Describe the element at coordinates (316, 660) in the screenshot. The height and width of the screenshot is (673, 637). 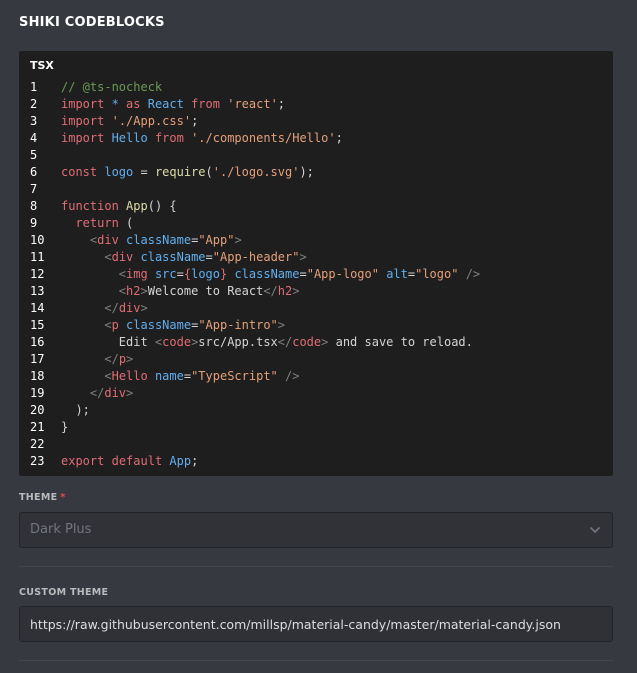
I see `divider` at that location.